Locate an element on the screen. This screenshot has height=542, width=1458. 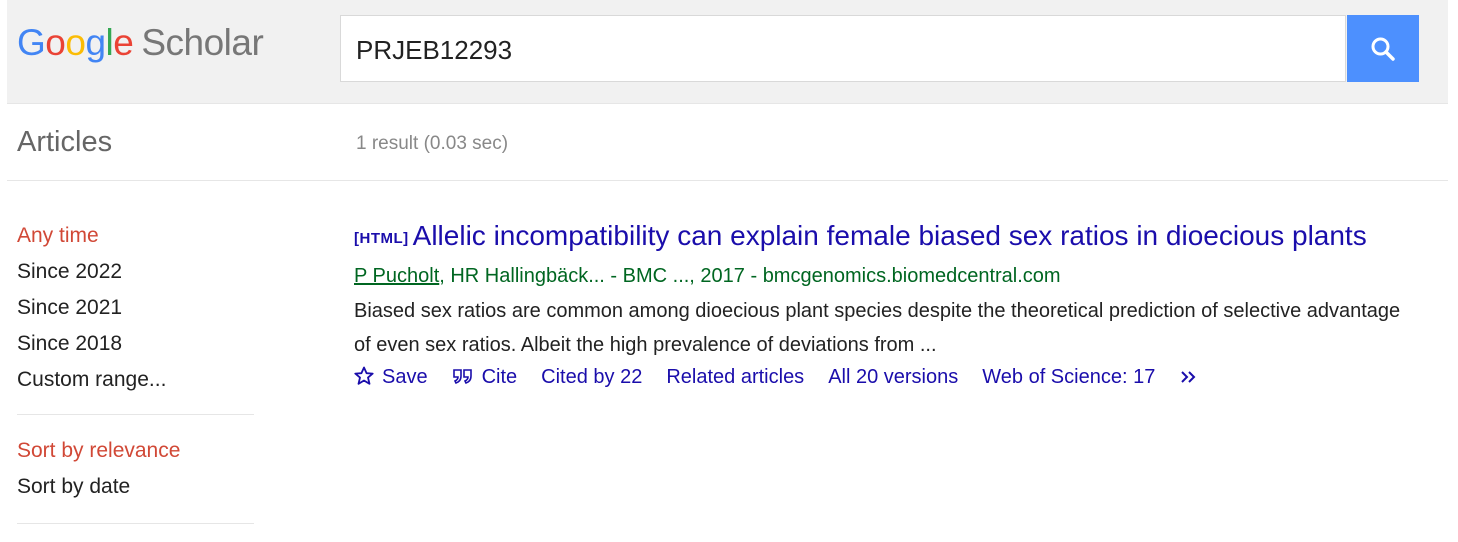
all-versions-link: All 20 versions is located at coordinates (893, 377).